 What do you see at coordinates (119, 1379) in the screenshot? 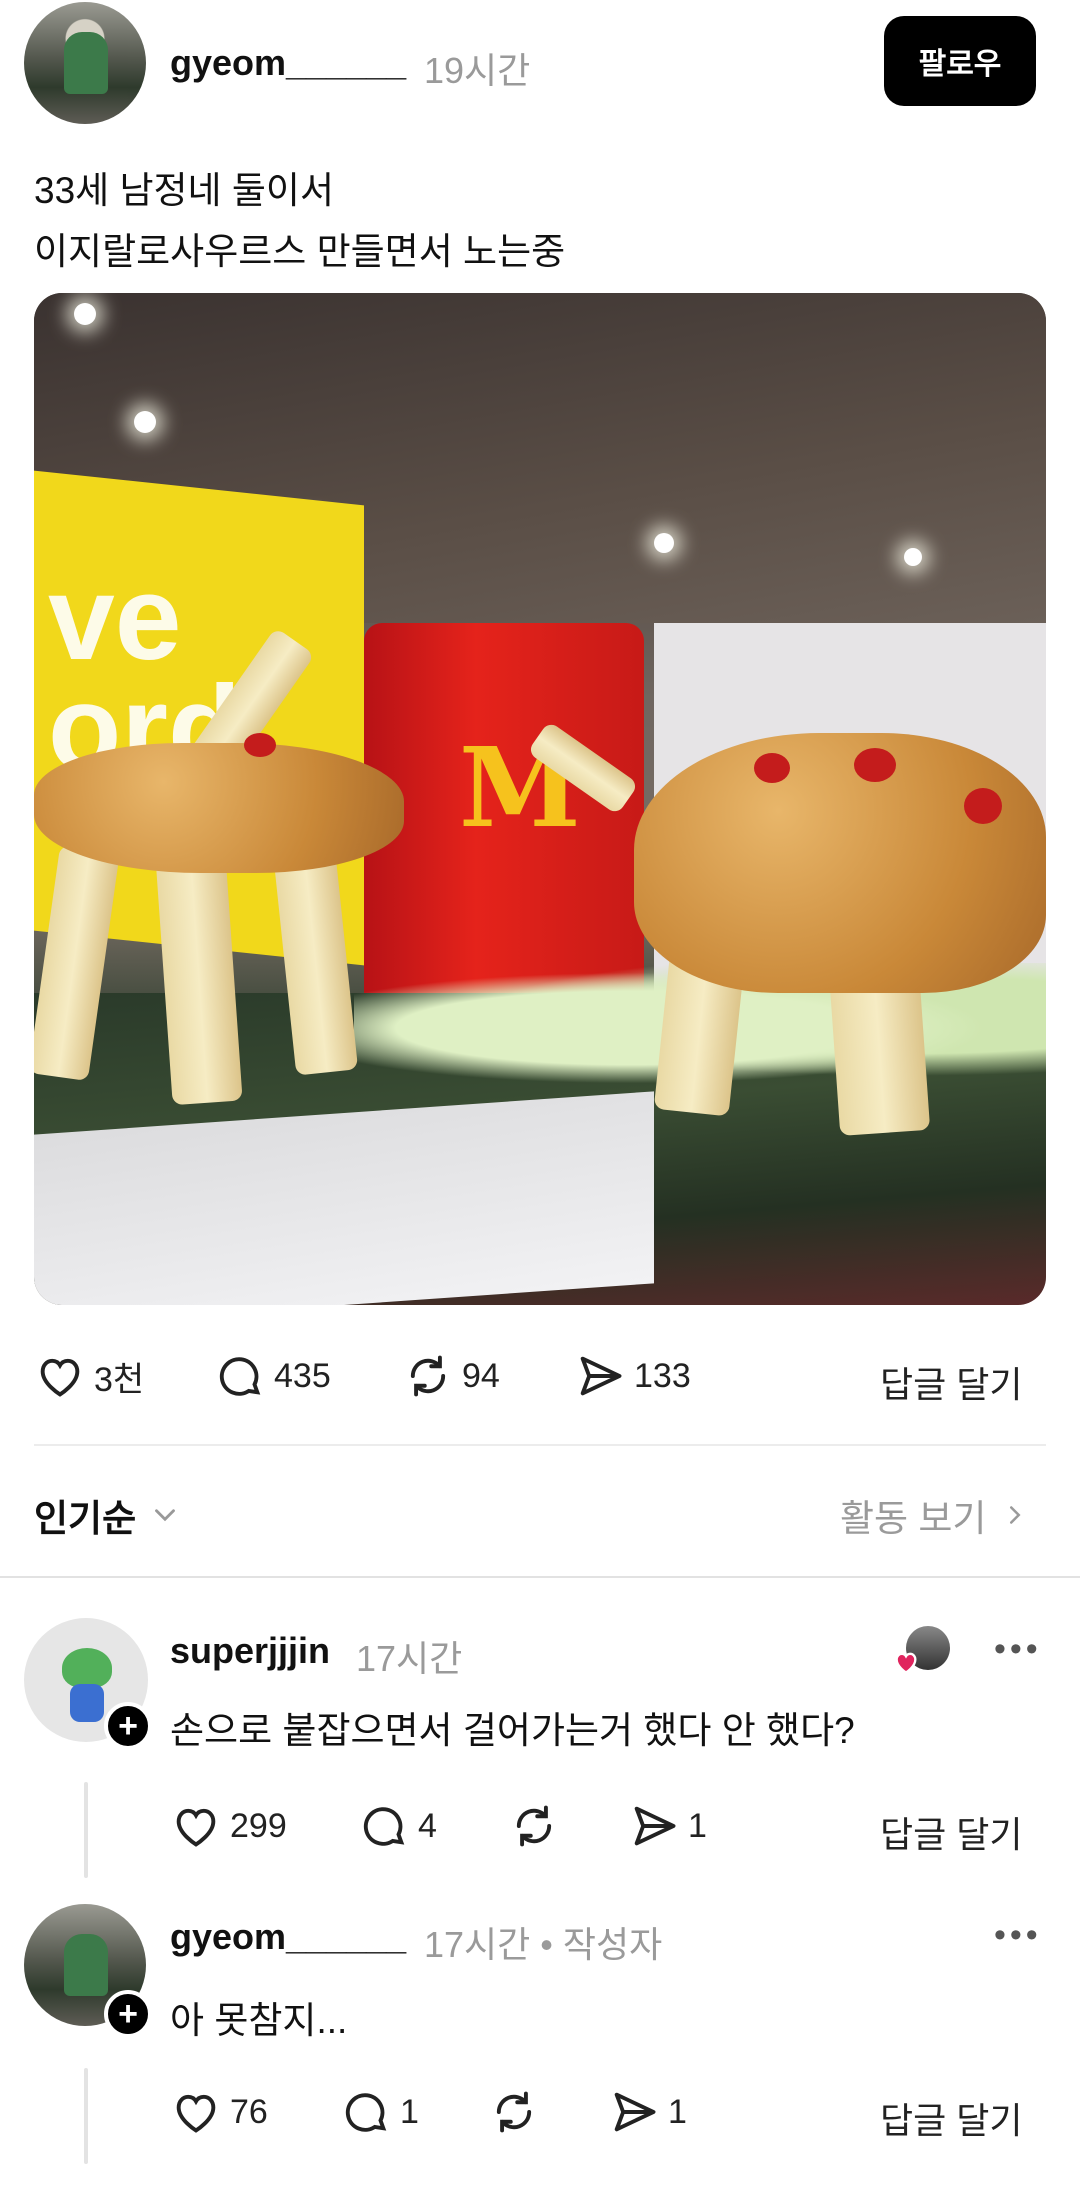
I see `like-count: 3천` at bounding box center [119, 1379].